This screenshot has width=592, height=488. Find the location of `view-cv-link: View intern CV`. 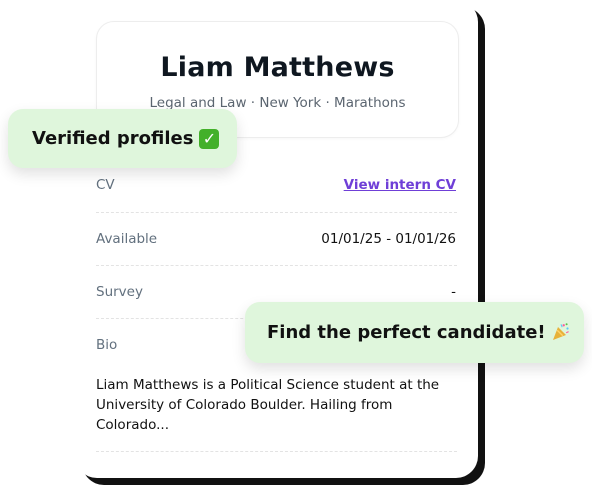

view-cv-link: View intern CV is located at coordinates (400, 185).